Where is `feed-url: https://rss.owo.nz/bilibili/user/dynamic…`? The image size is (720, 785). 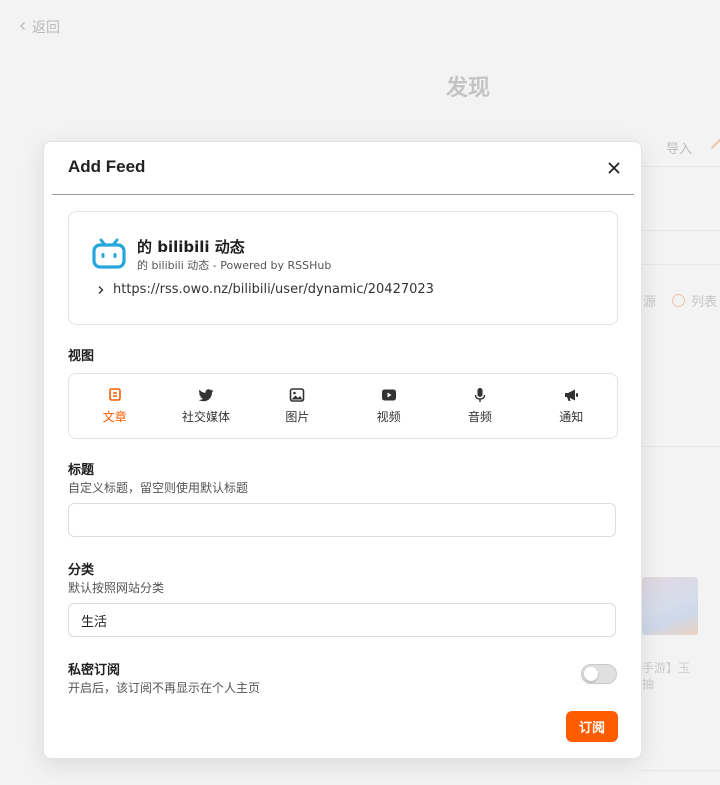 feed-url: https://rss.owo.nz/bilibili/user/dynamic… is located at coordinates (273, 289).